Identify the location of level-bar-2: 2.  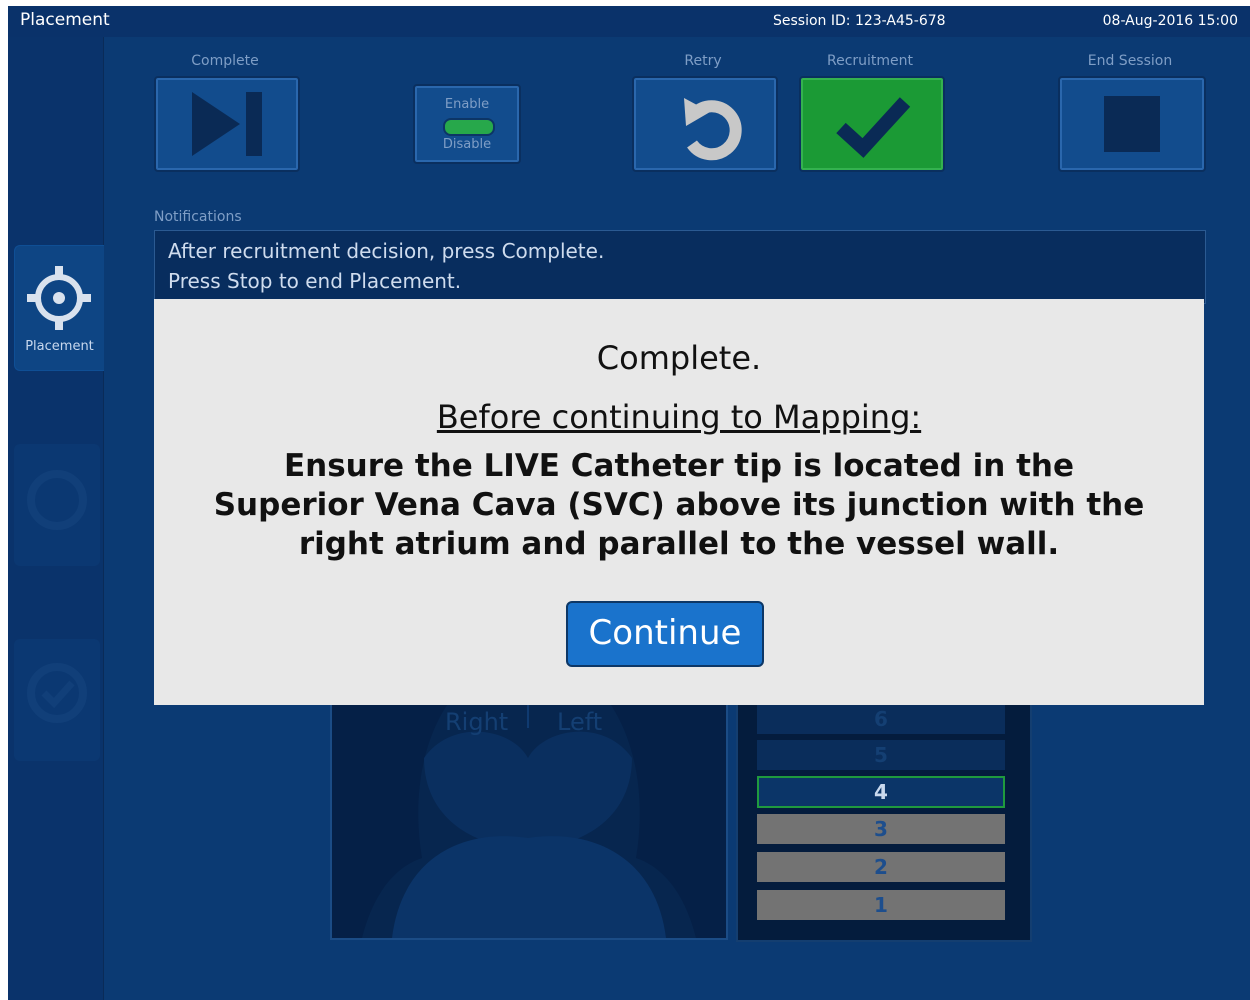
(881, 867).